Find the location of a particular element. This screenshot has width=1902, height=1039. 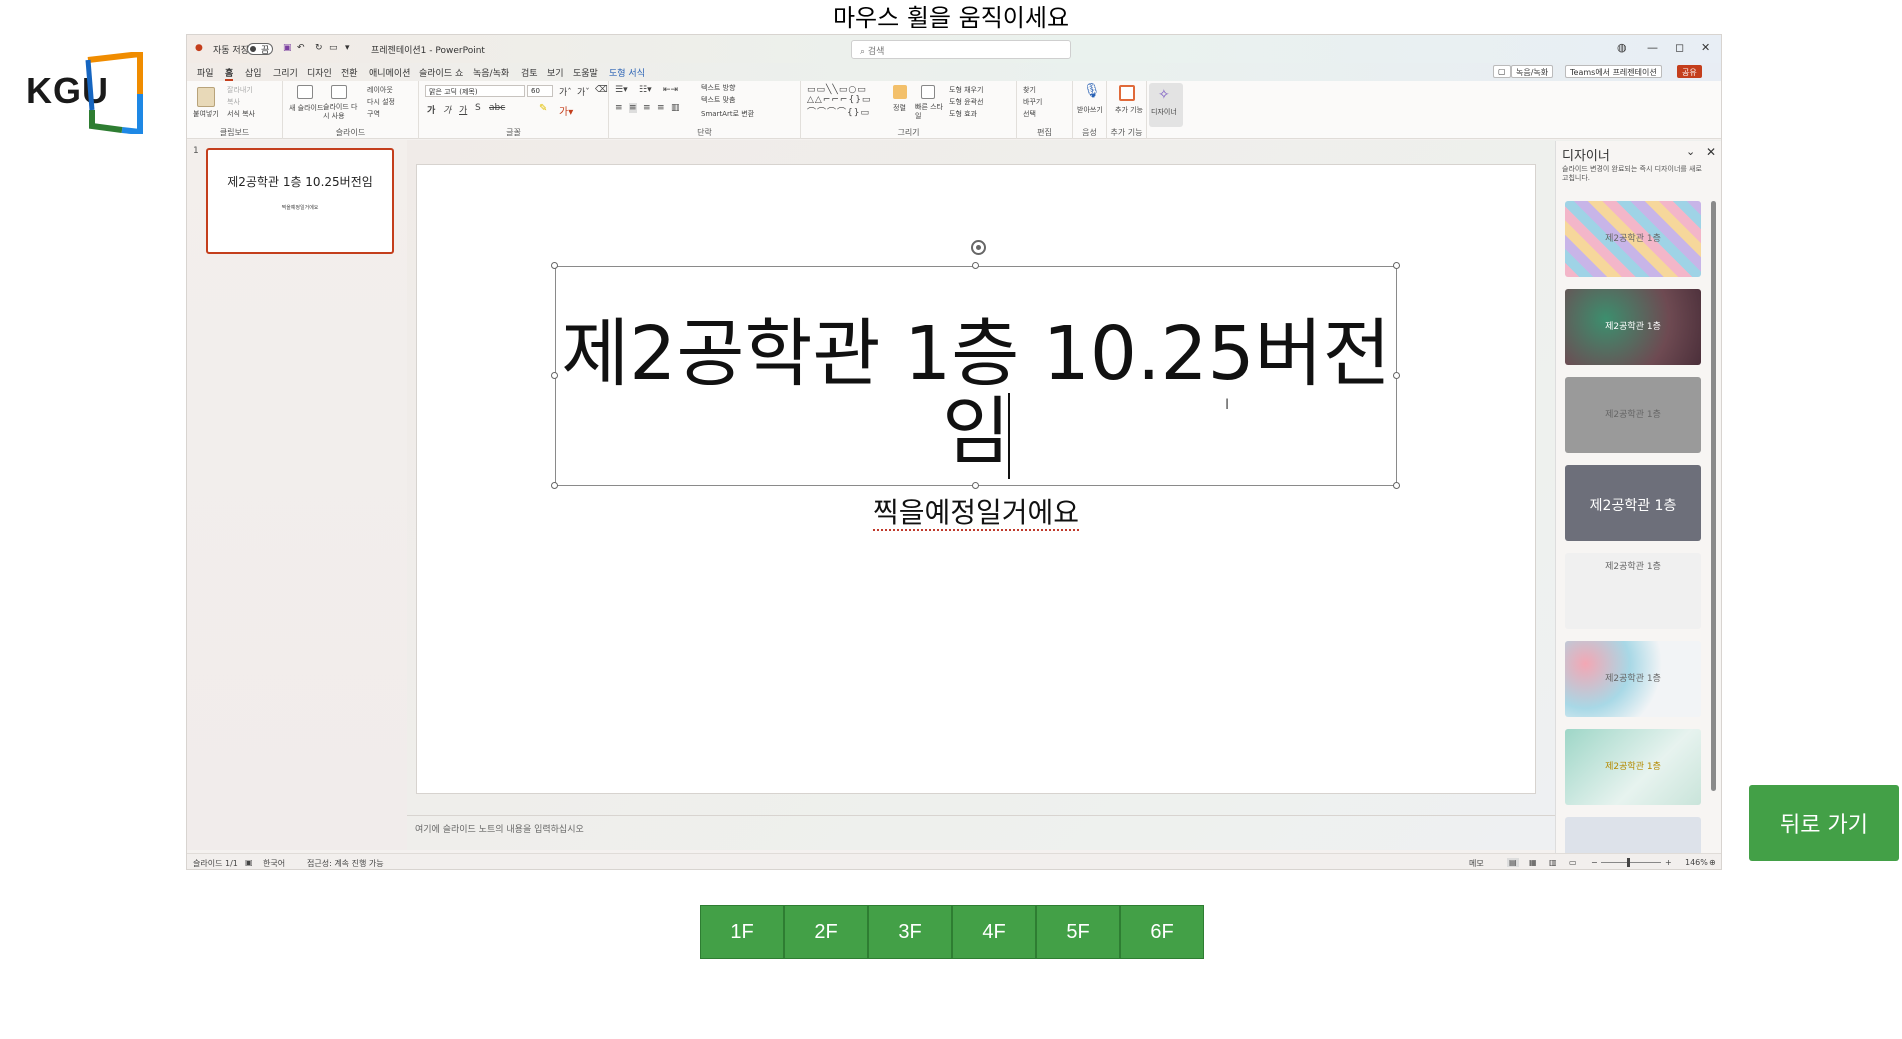

slide-title: 제2공학관 1층 10.25버전임 is located at coordinates (976, 393).